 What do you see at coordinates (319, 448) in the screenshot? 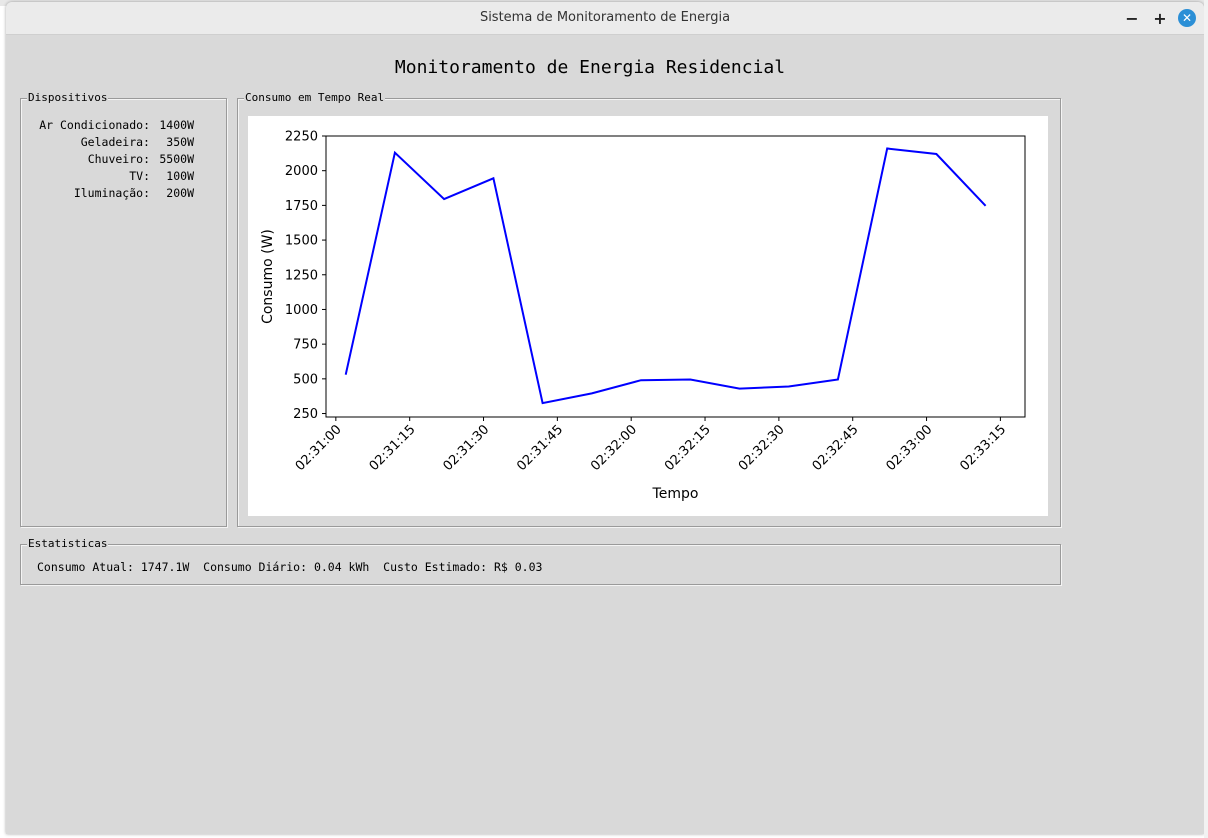
I see `x-tick-label: 02:31:00` at bounding box center [319, 448].